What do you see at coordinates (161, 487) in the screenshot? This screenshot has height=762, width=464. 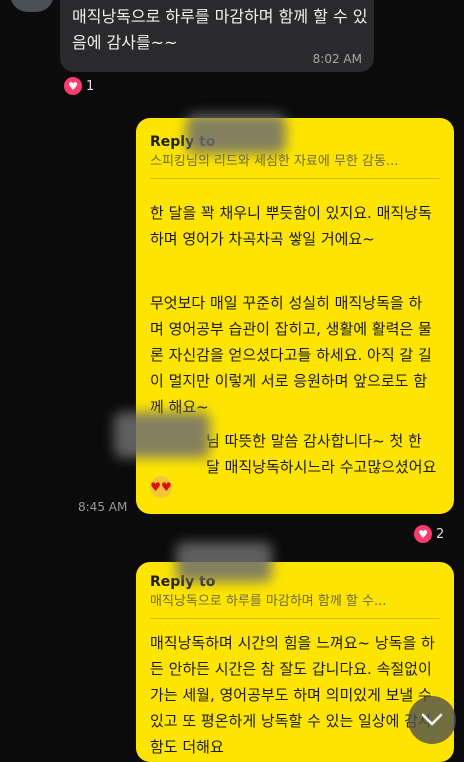 I see `heart-eyes-emoji-icon: ♥♥` at bounding box center [161, 487].